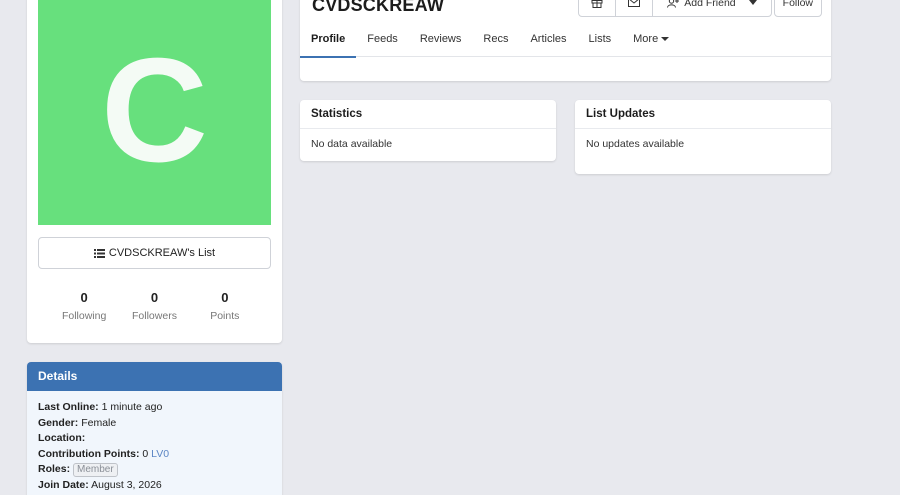 The image size is (900, 495). What do you see at coordinates (703, 114) in the screenshot?
I see `list-updates-title: List Updates` at bounding box center [703, 114].